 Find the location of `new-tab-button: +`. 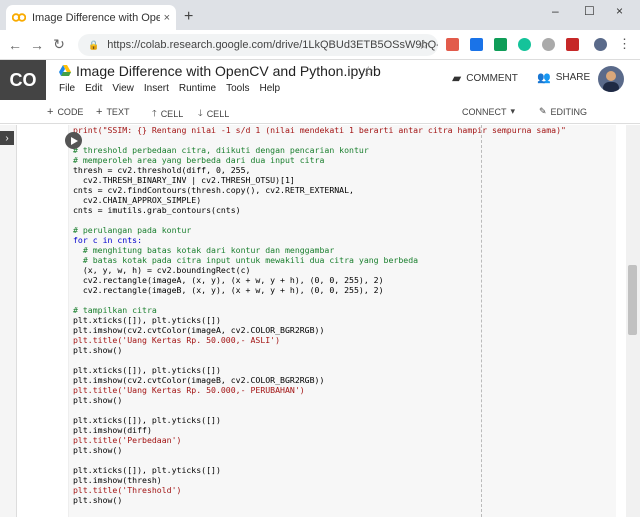

new-tab-button: + is located at coordinates (188, 17).